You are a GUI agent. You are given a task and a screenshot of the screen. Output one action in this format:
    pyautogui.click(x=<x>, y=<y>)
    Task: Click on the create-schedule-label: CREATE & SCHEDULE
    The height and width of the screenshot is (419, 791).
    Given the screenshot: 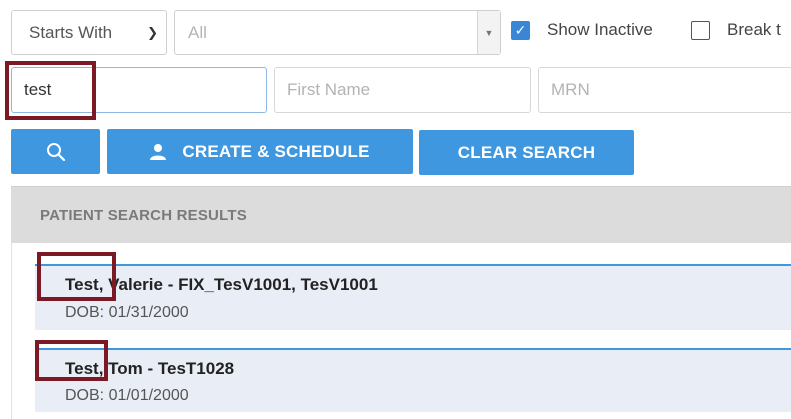 What is the action you would take?
    pyautogui.click(x=276, y=151)
    